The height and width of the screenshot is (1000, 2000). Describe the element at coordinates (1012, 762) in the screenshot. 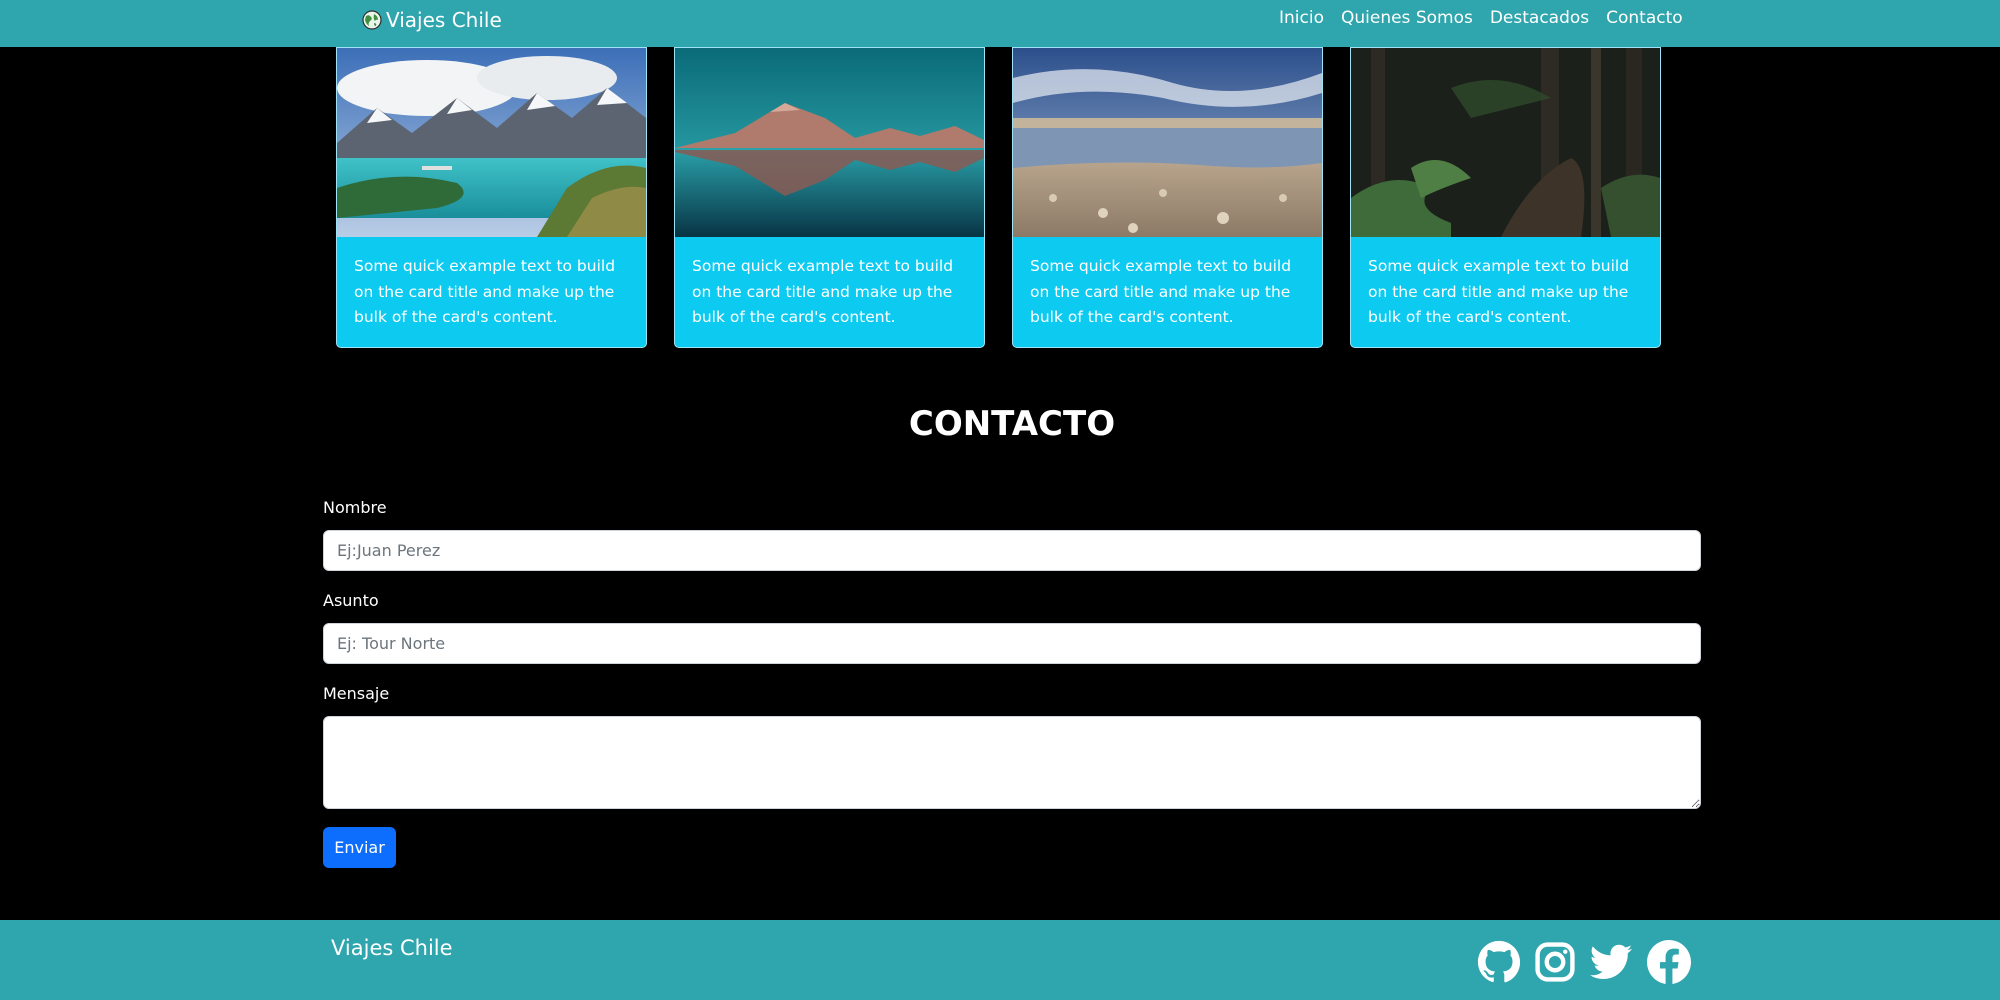

I see `message-textarea` at that location.